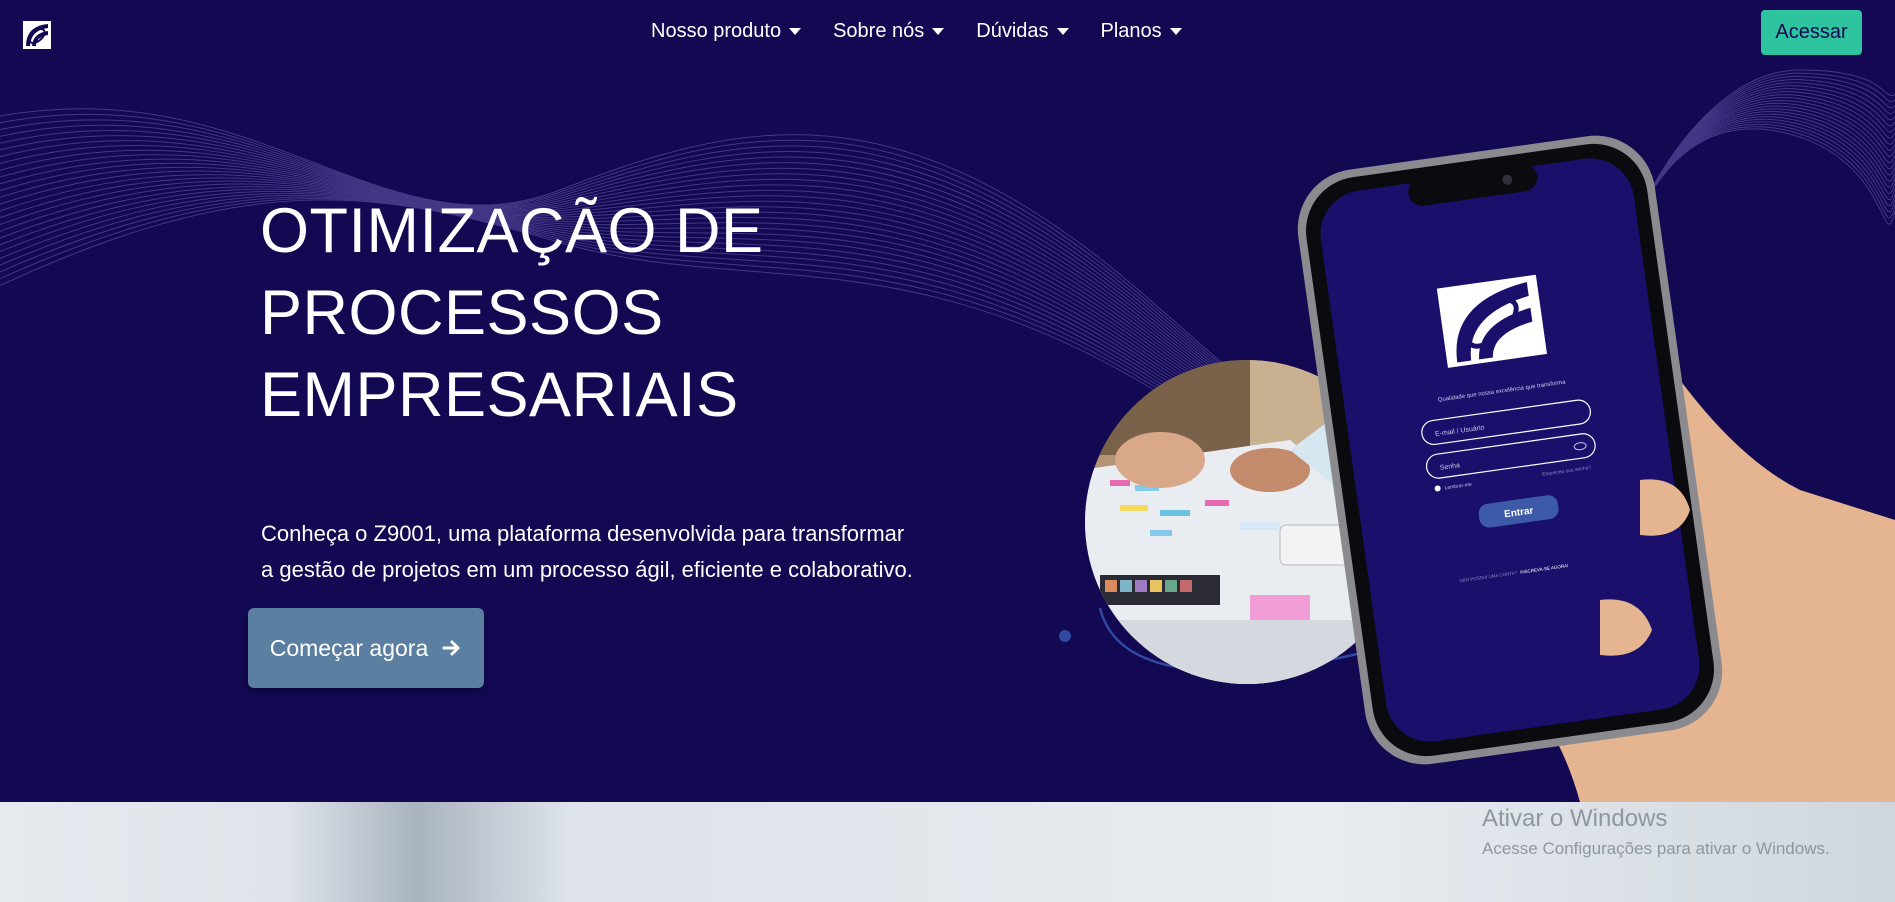  Describe the element at coordinates (1131, 31) in the screenshot. I see `menu-label: Planos` at that location.